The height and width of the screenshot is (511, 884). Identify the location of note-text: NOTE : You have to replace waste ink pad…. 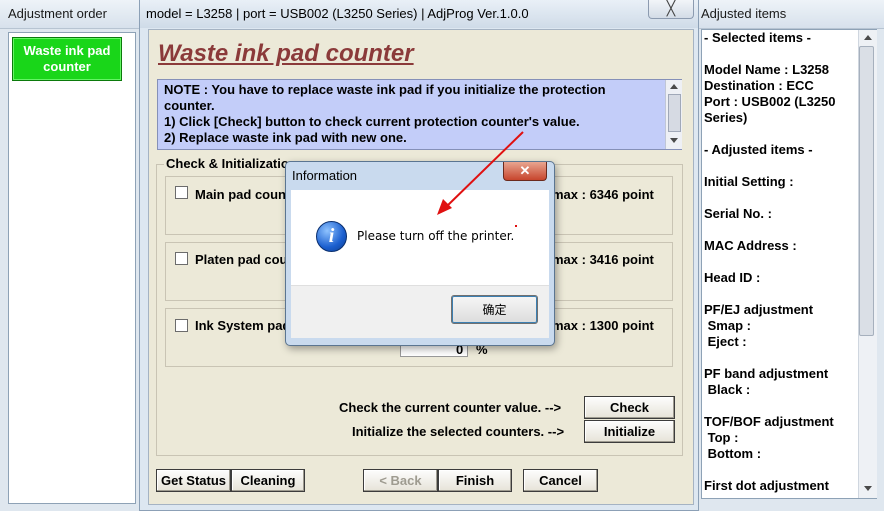
(409, 114).